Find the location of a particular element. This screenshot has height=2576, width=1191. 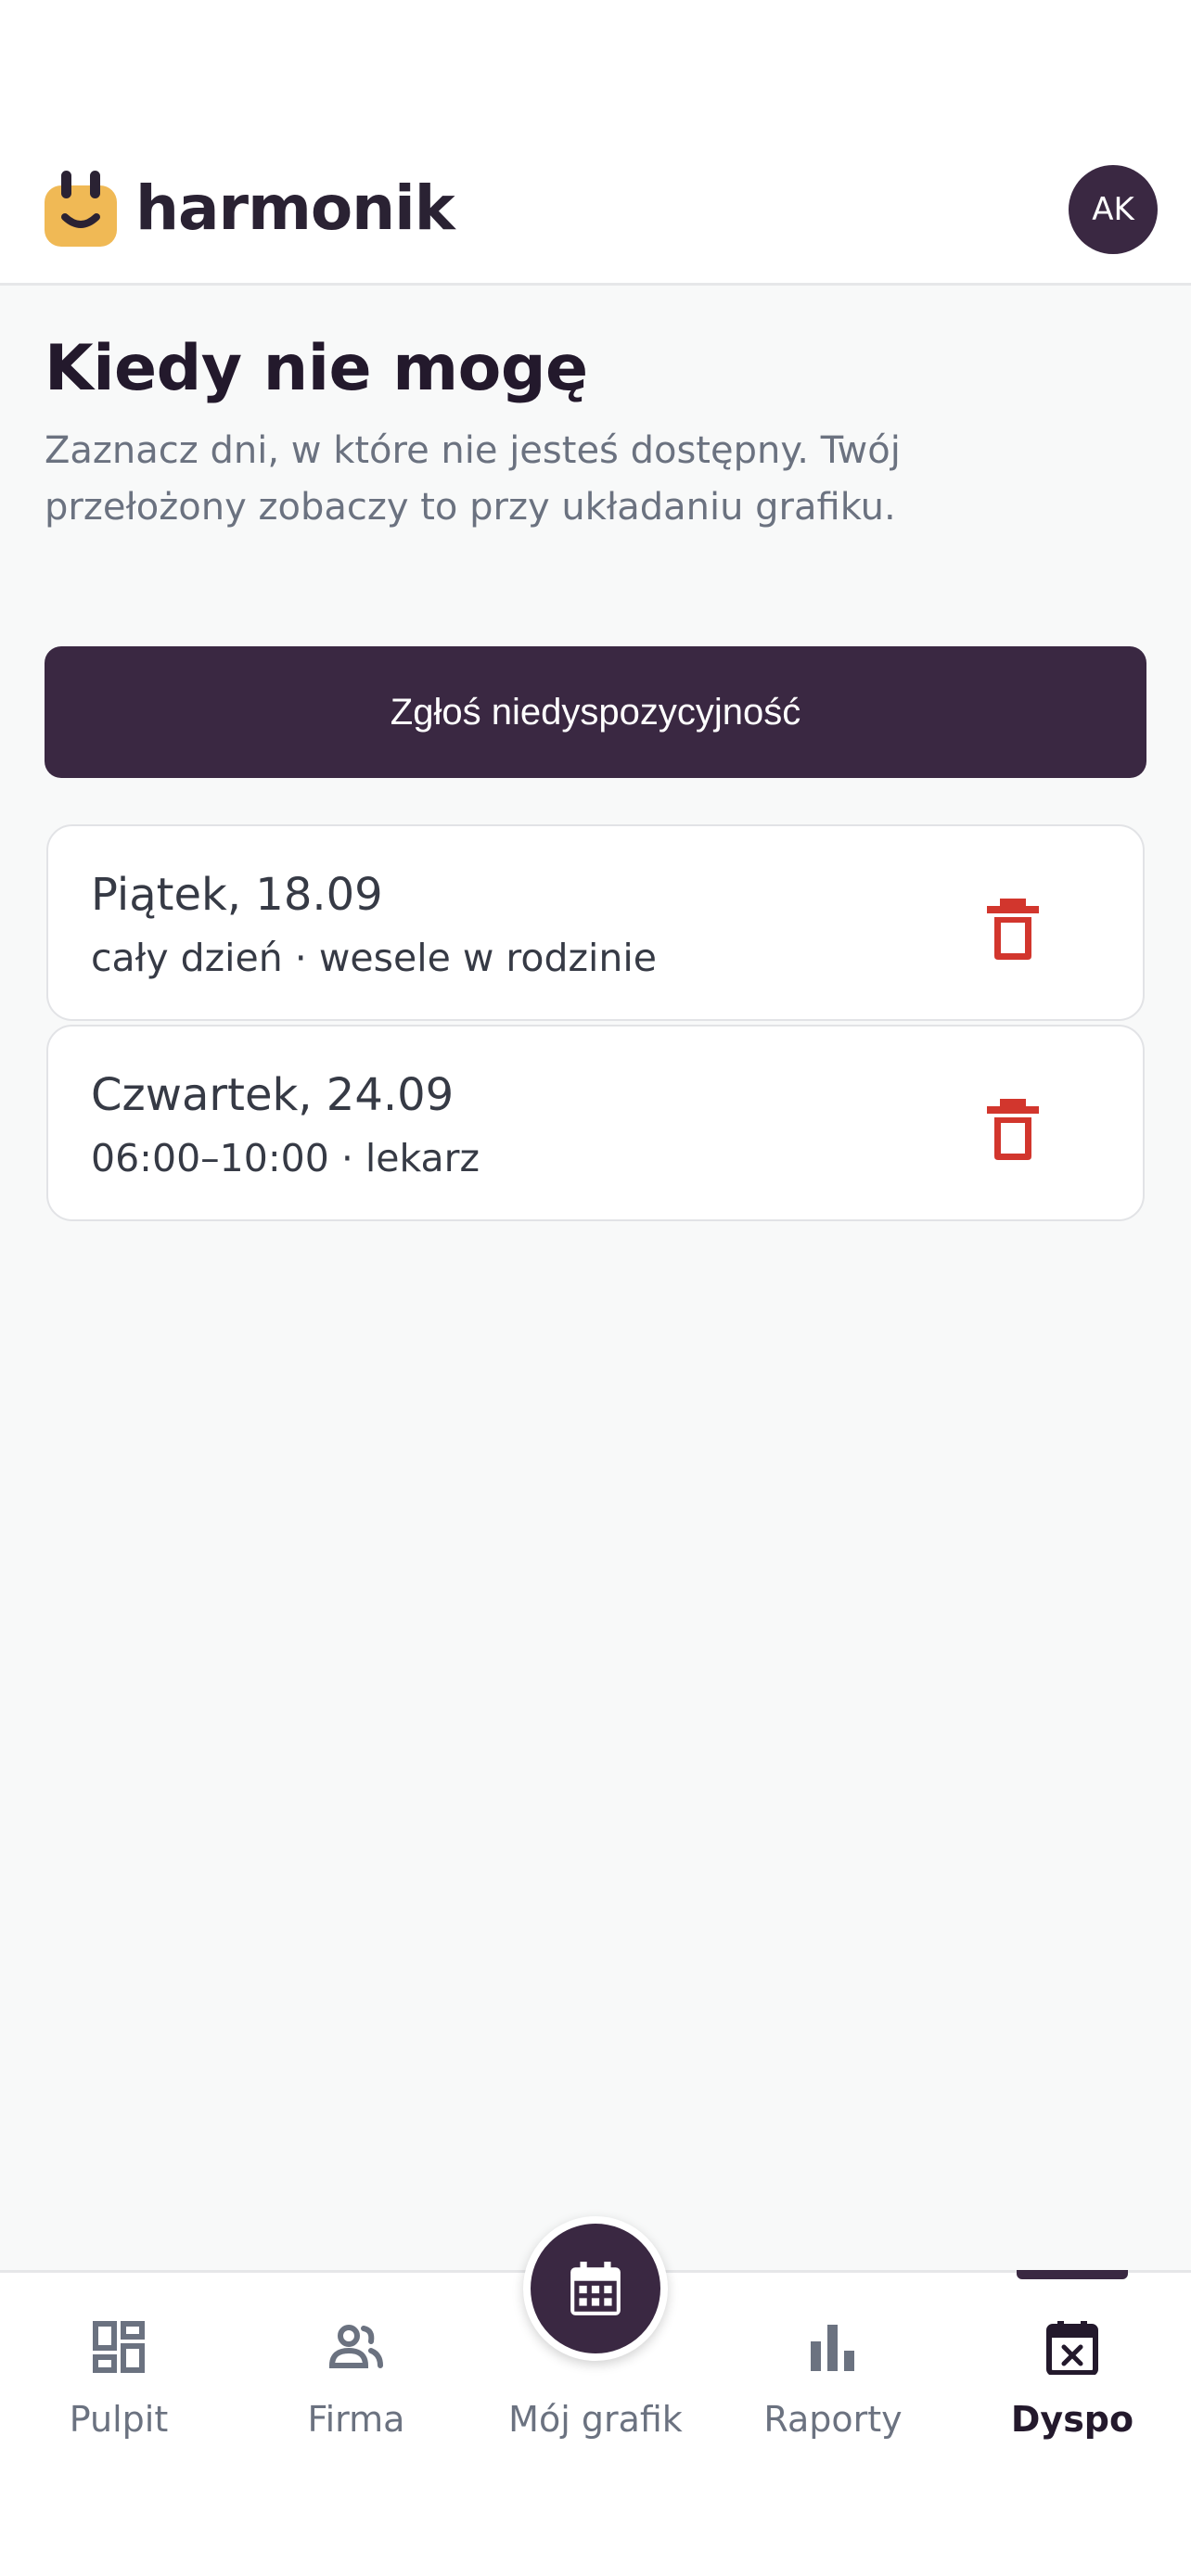

my-schedule-fab is located at coordinates (595, 2288).